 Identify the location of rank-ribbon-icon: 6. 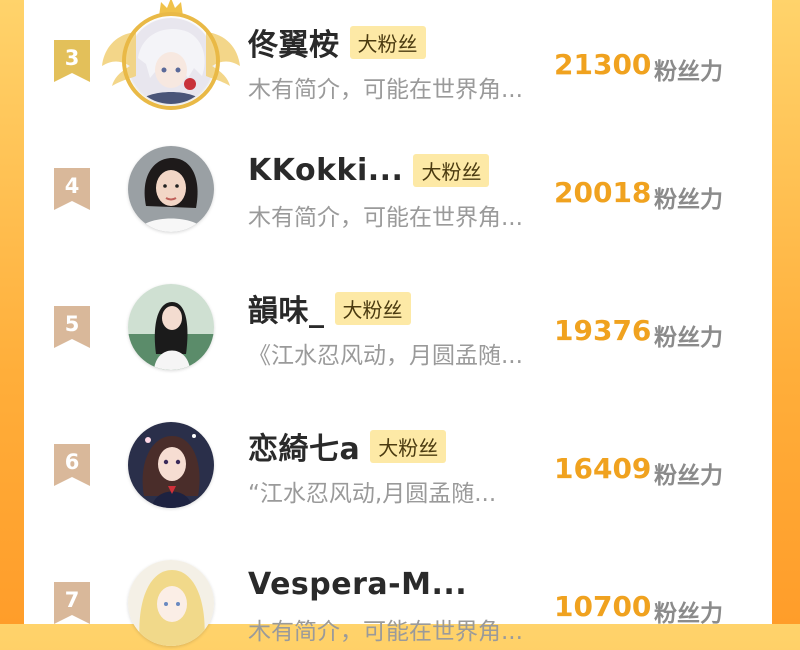
(72, 465).